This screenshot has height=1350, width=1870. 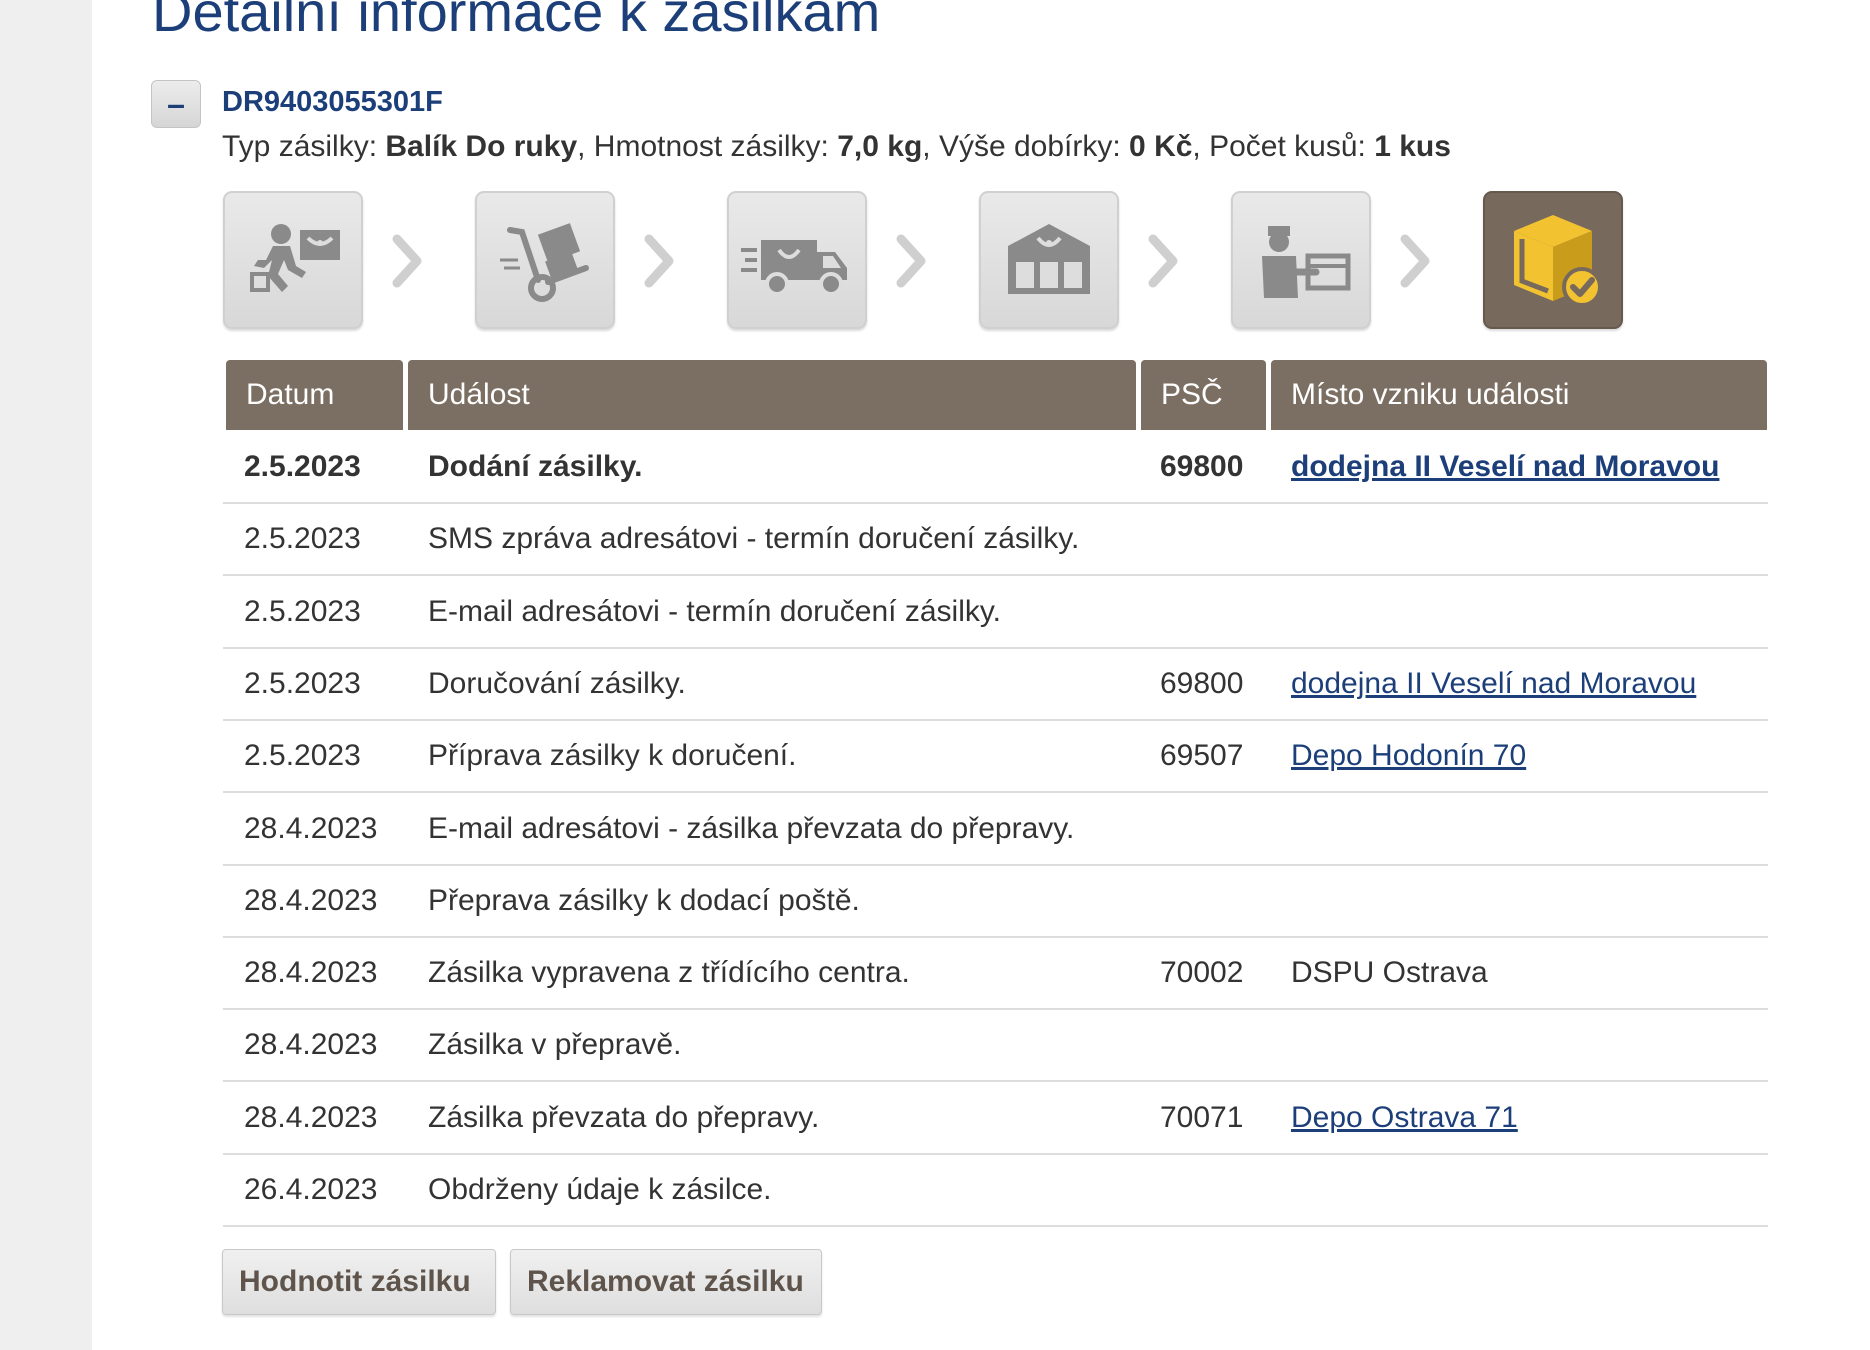 What do you see at coordinates (555, 1045) in the screenshot?
I see `row-event: Zásilka v přepravě.` at bounding box center [555, 1045].